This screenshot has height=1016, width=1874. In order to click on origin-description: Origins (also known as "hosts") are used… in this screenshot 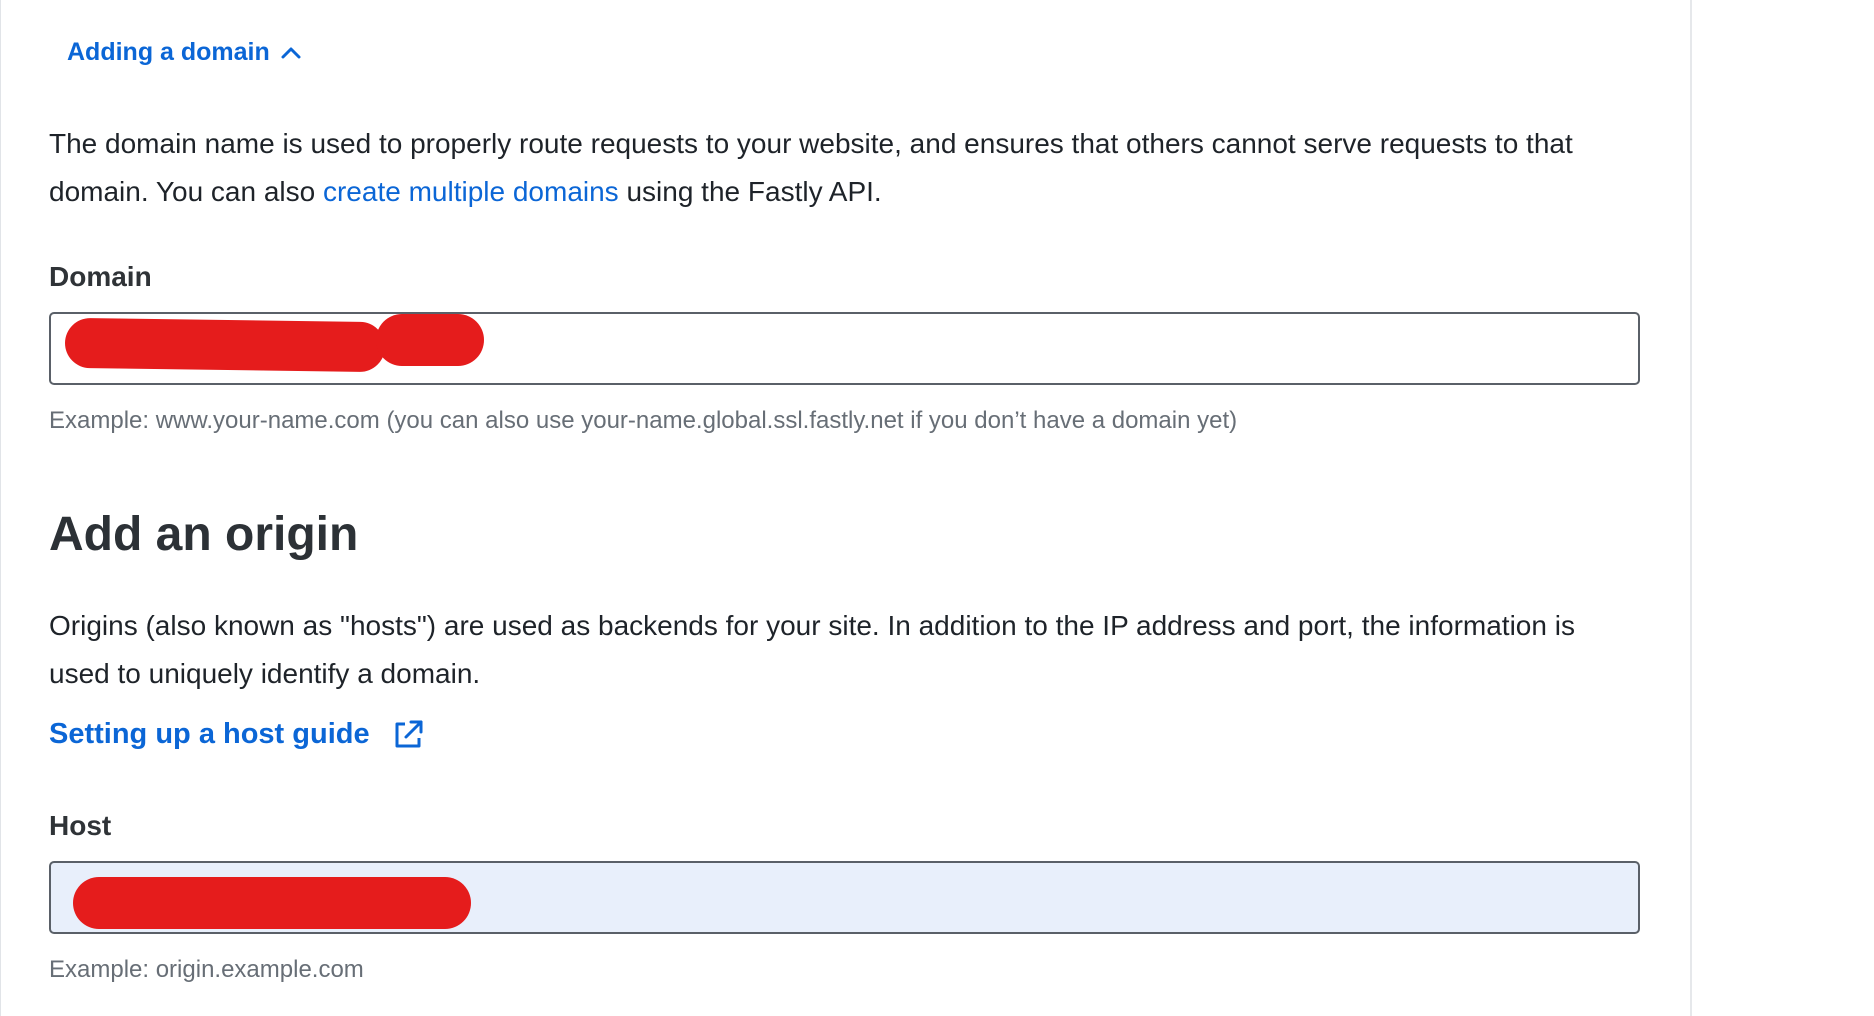, I will do `click(812, 649)`.